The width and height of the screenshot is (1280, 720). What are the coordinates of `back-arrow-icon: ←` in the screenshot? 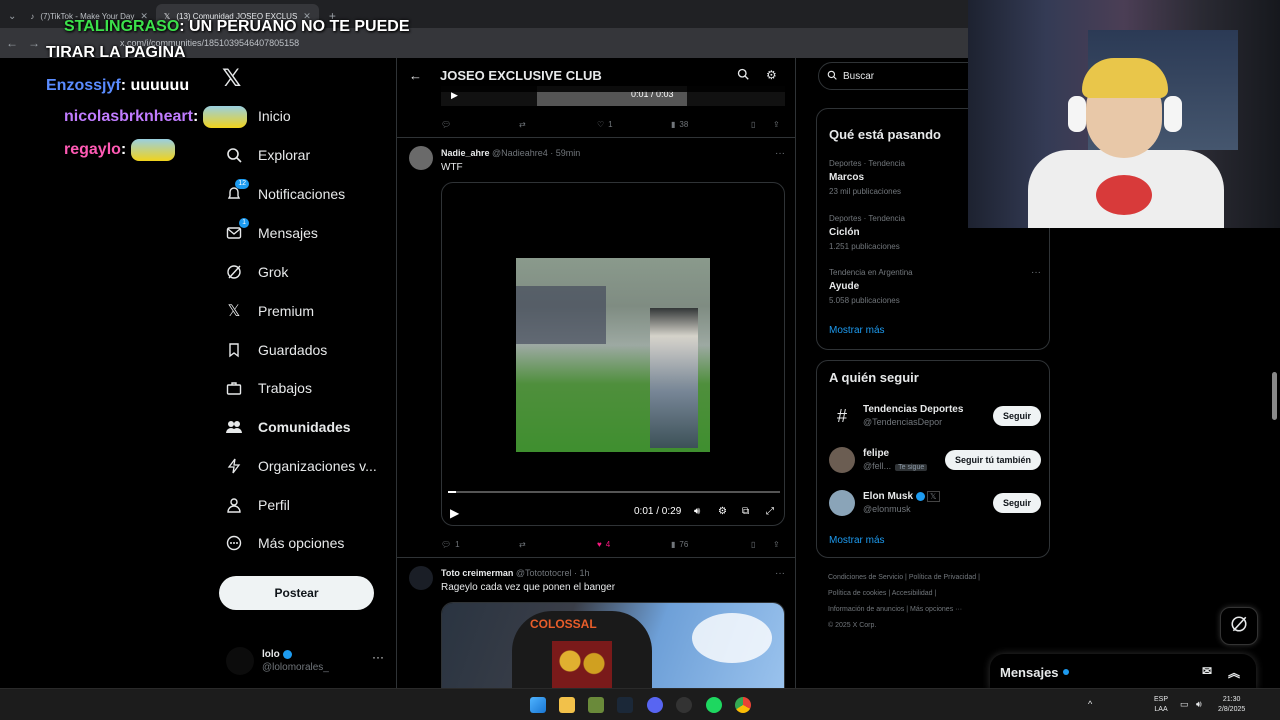 It's located at (415, 75).